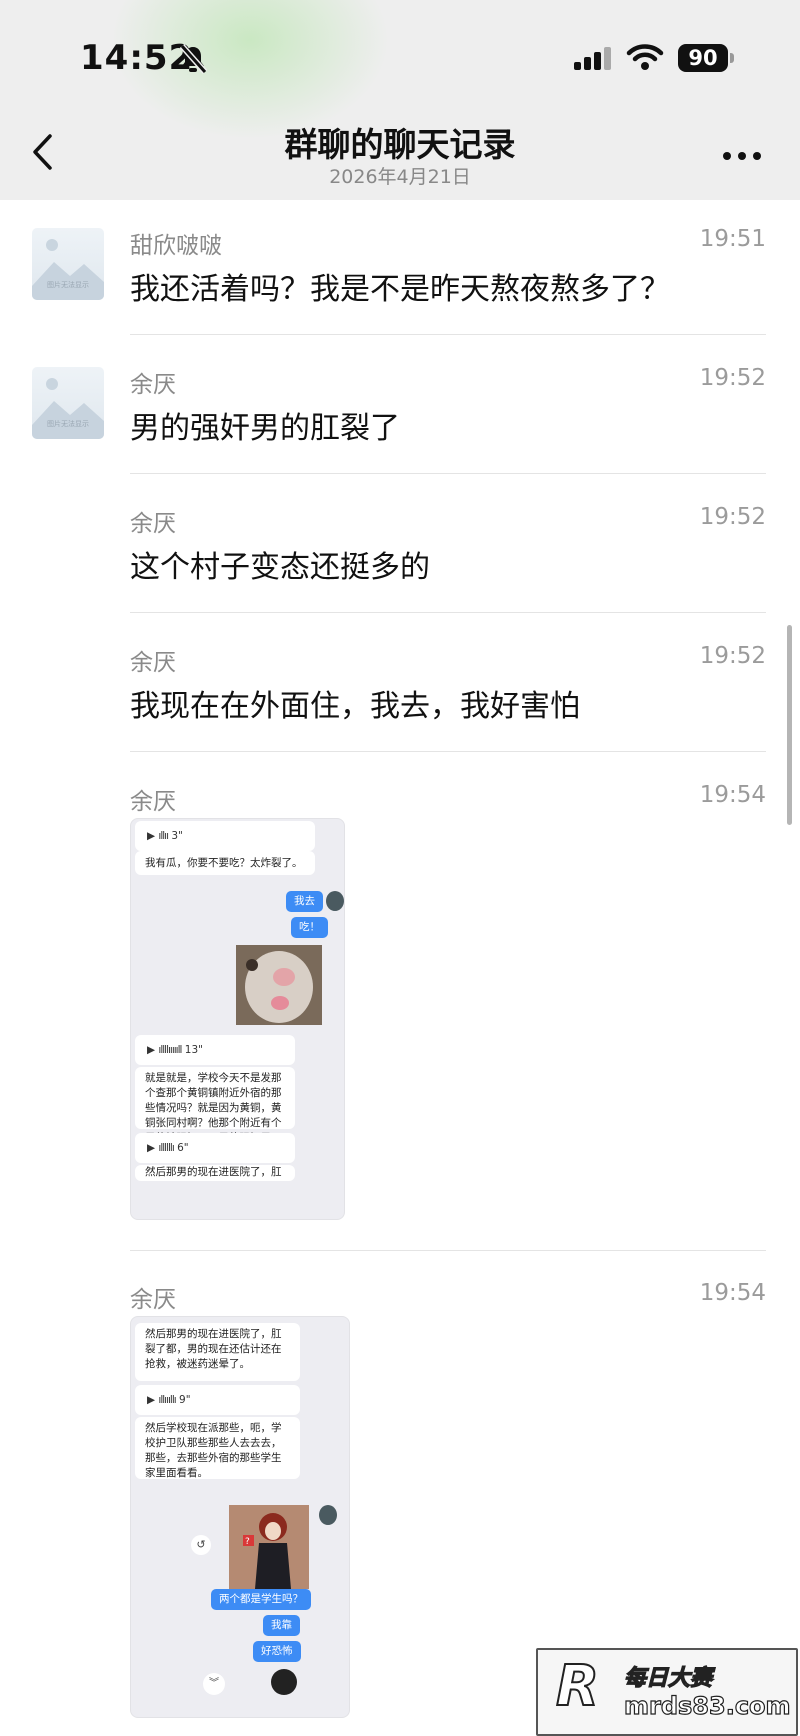 The height and width of the screenshot is (1736, 800). Describe the element at coordinates (742, 156) in the screenshot. I see `more-options-icon` at that location.